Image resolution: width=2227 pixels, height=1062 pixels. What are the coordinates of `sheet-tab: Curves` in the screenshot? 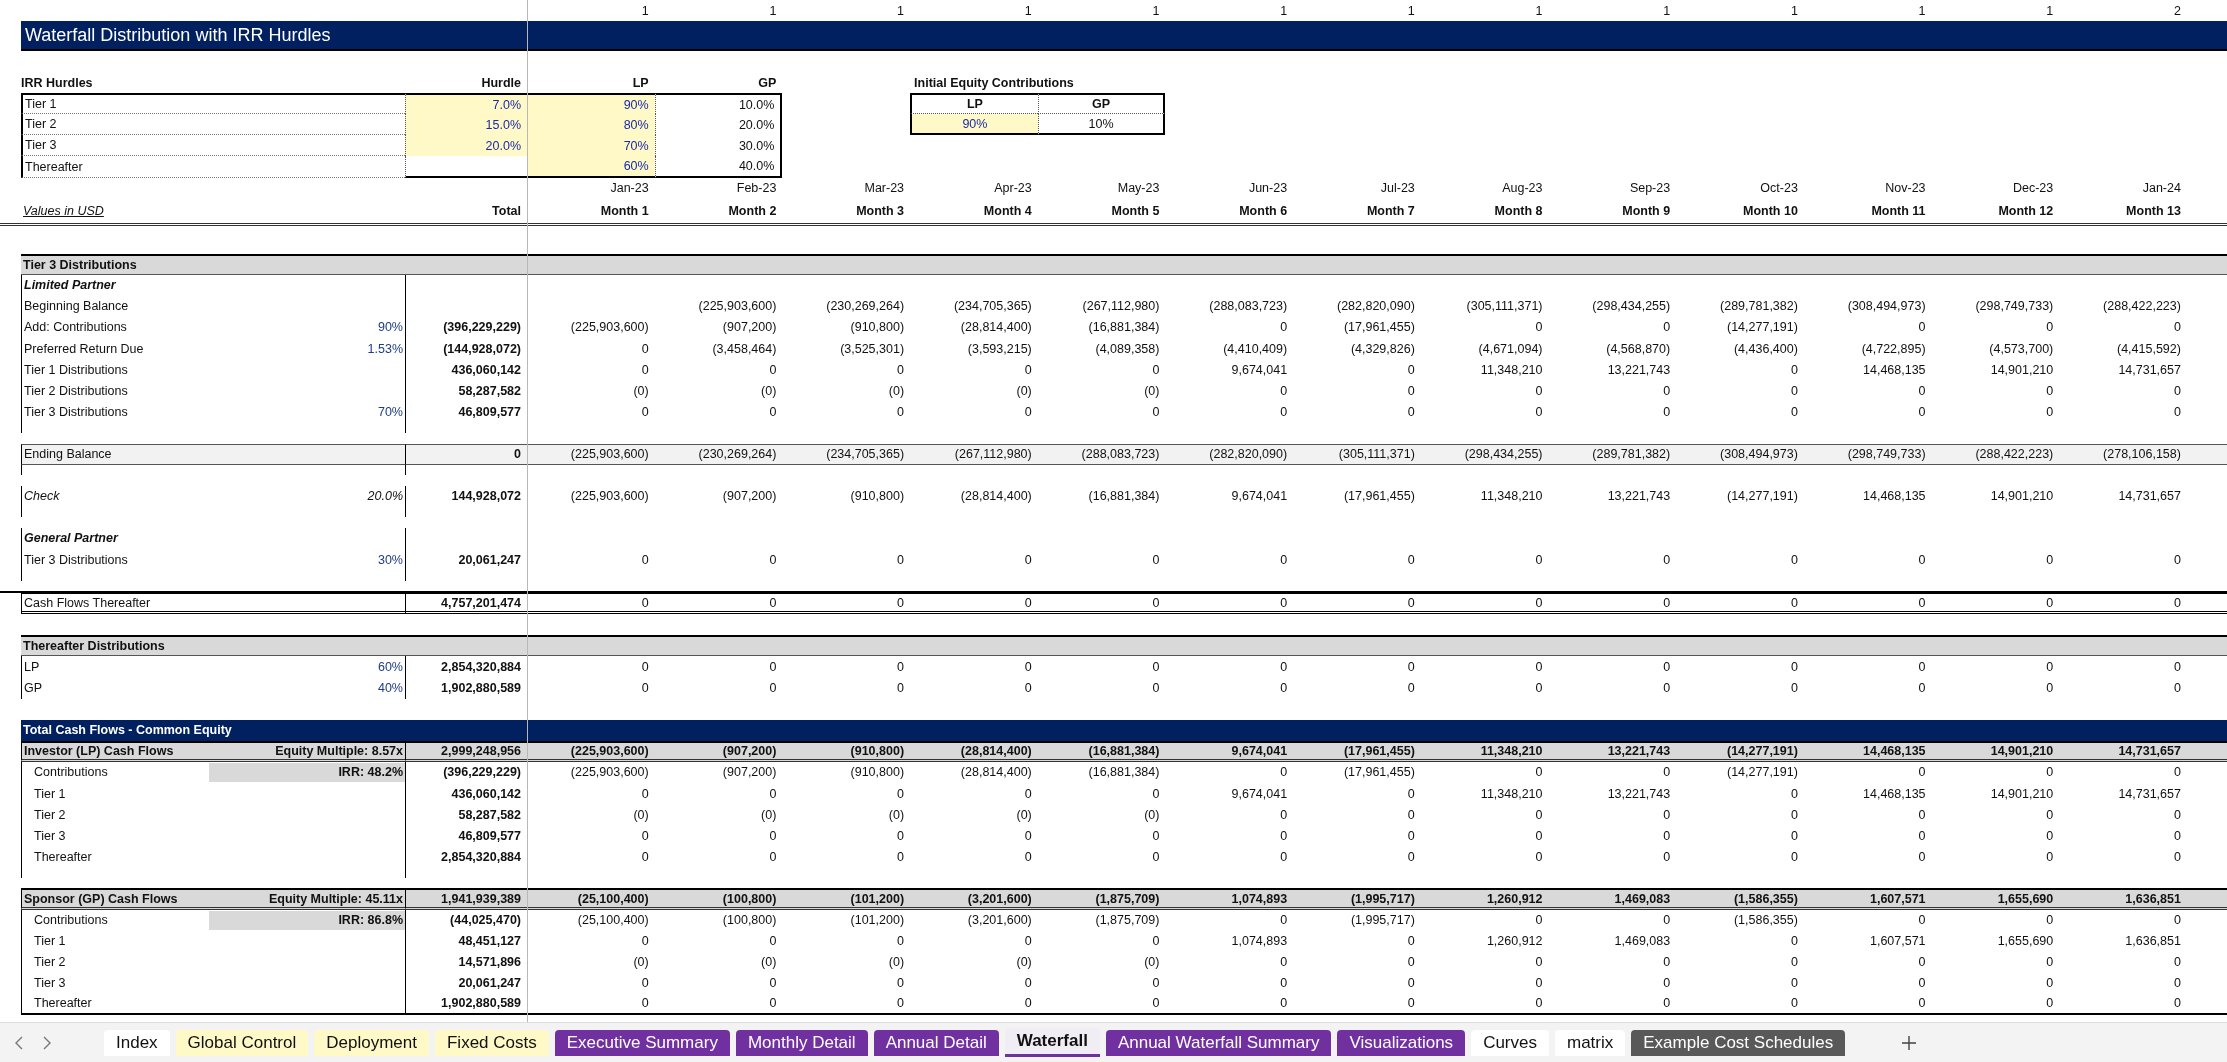 It's located at (1510, 1042).